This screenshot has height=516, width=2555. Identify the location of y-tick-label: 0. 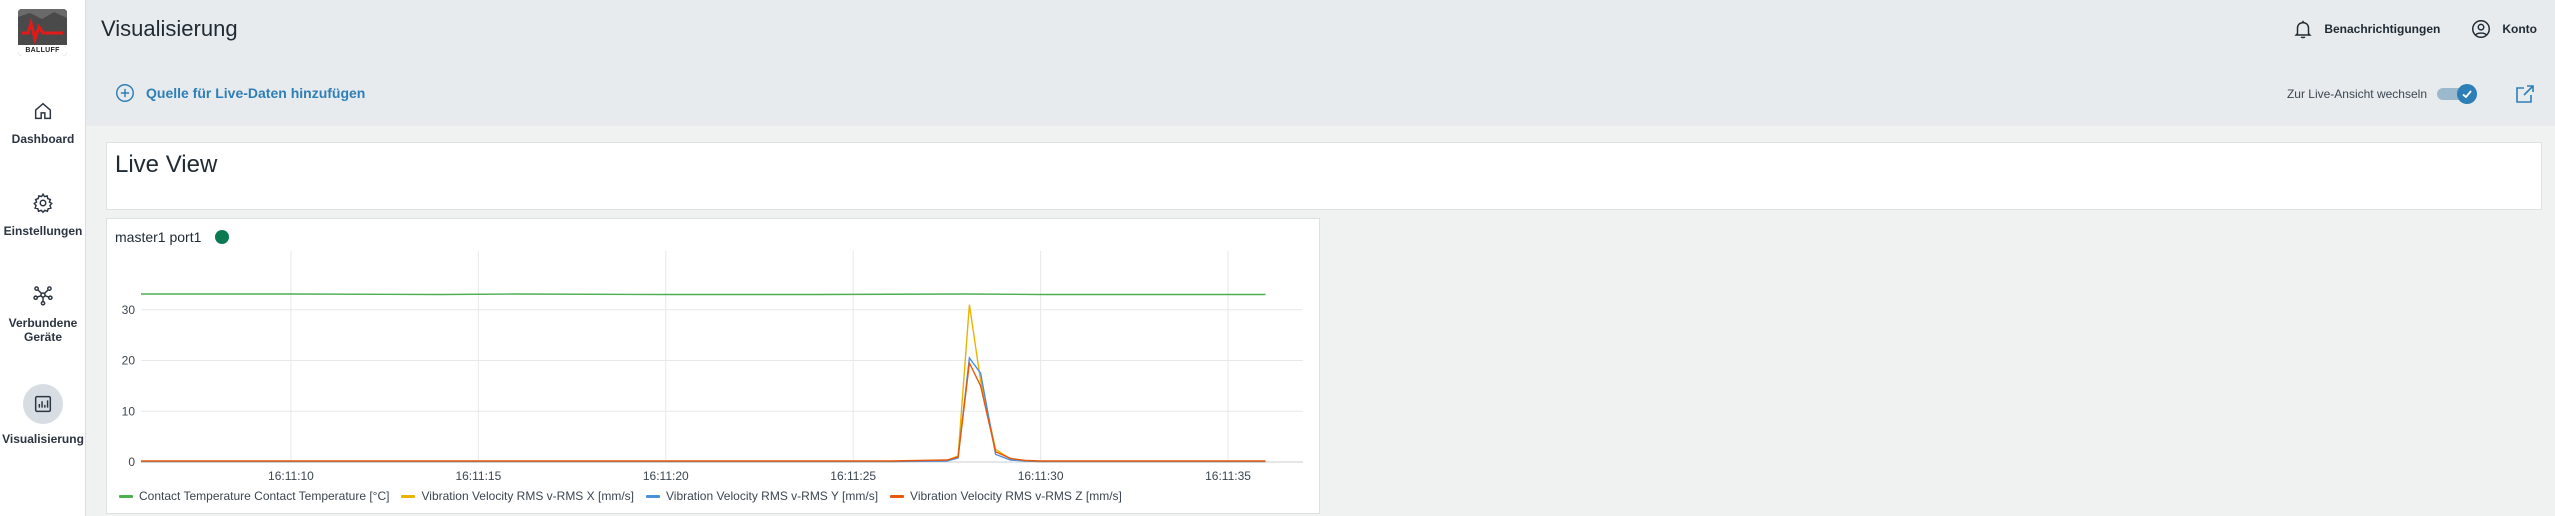
(131, 462).